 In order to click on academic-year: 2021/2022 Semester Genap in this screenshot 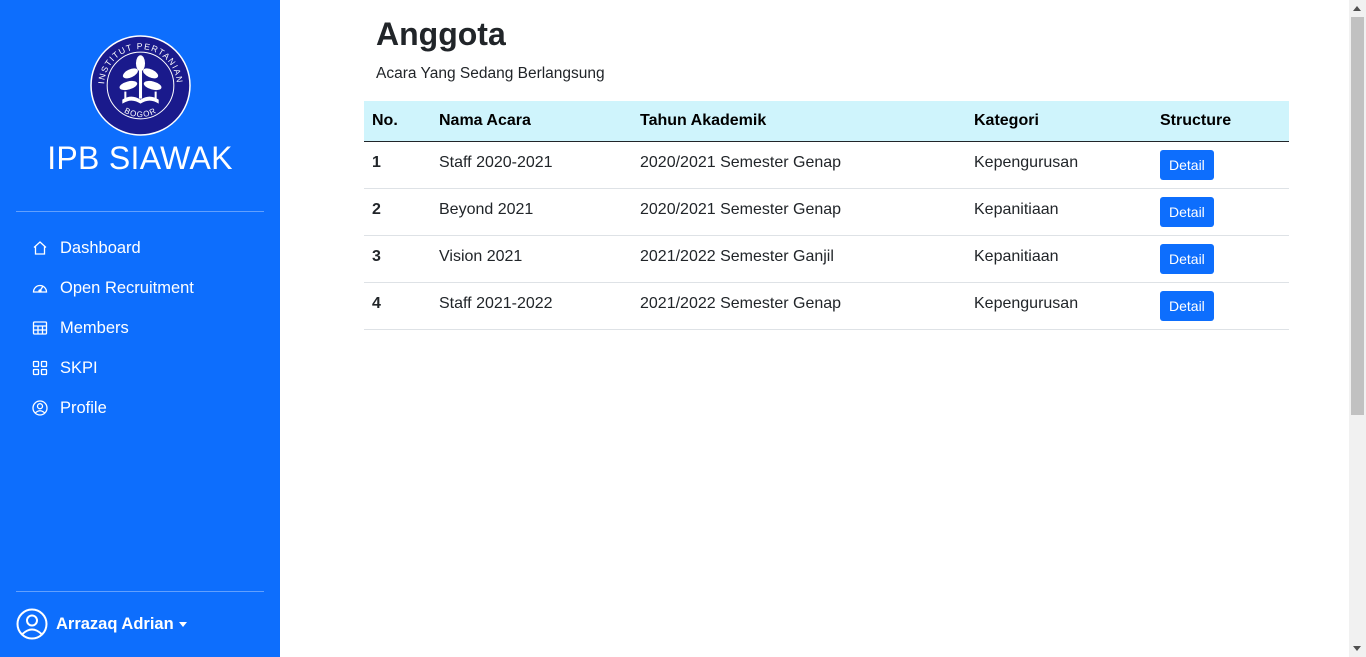, I will do `click(799, 306)`.